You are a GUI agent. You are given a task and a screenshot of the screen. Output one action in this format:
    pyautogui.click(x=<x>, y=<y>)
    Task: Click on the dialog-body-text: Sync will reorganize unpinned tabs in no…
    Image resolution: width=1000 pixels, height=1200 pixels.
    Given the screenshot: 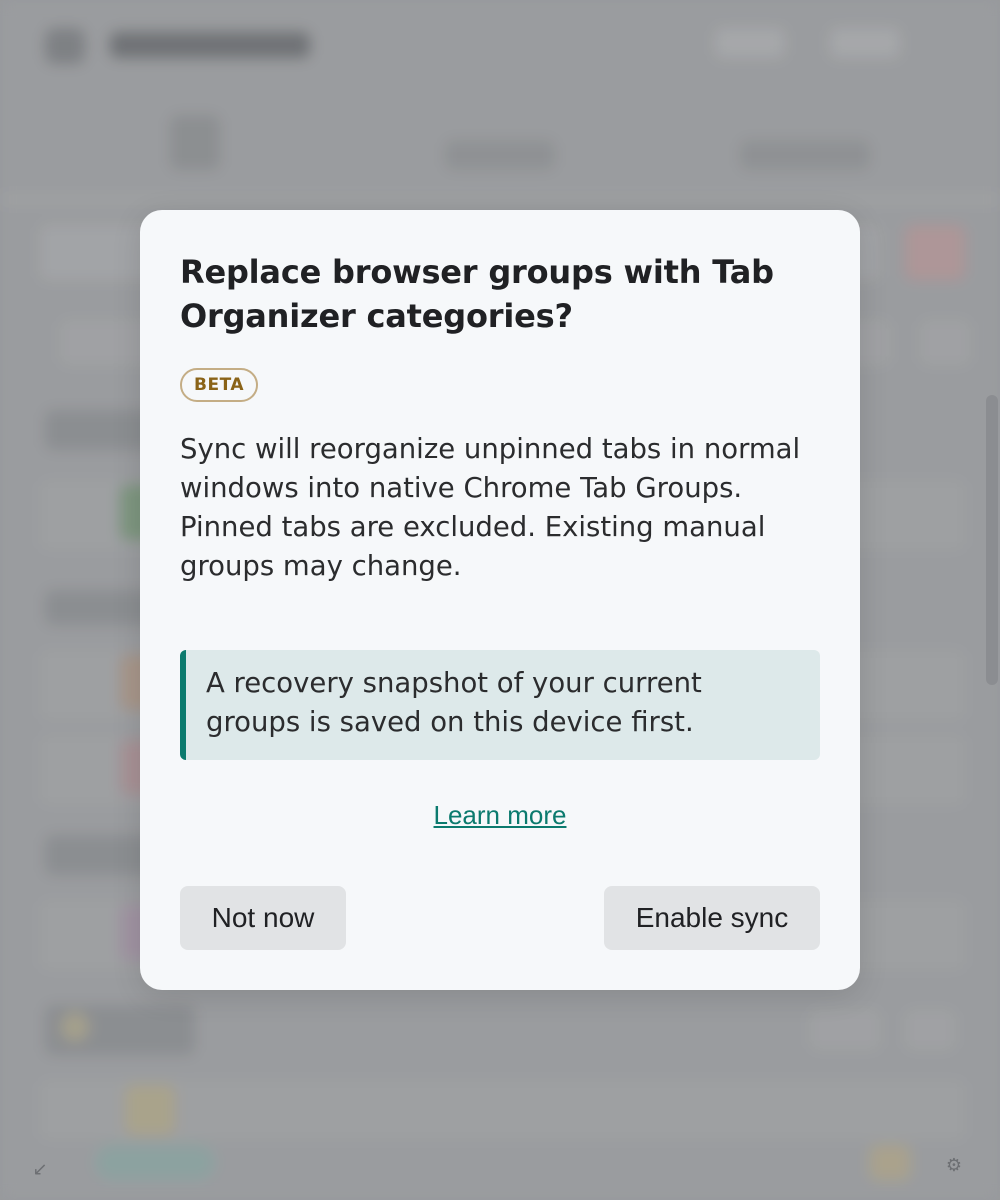 What is the action you would take?
    pyautogui.click(x=490, y=507)
    